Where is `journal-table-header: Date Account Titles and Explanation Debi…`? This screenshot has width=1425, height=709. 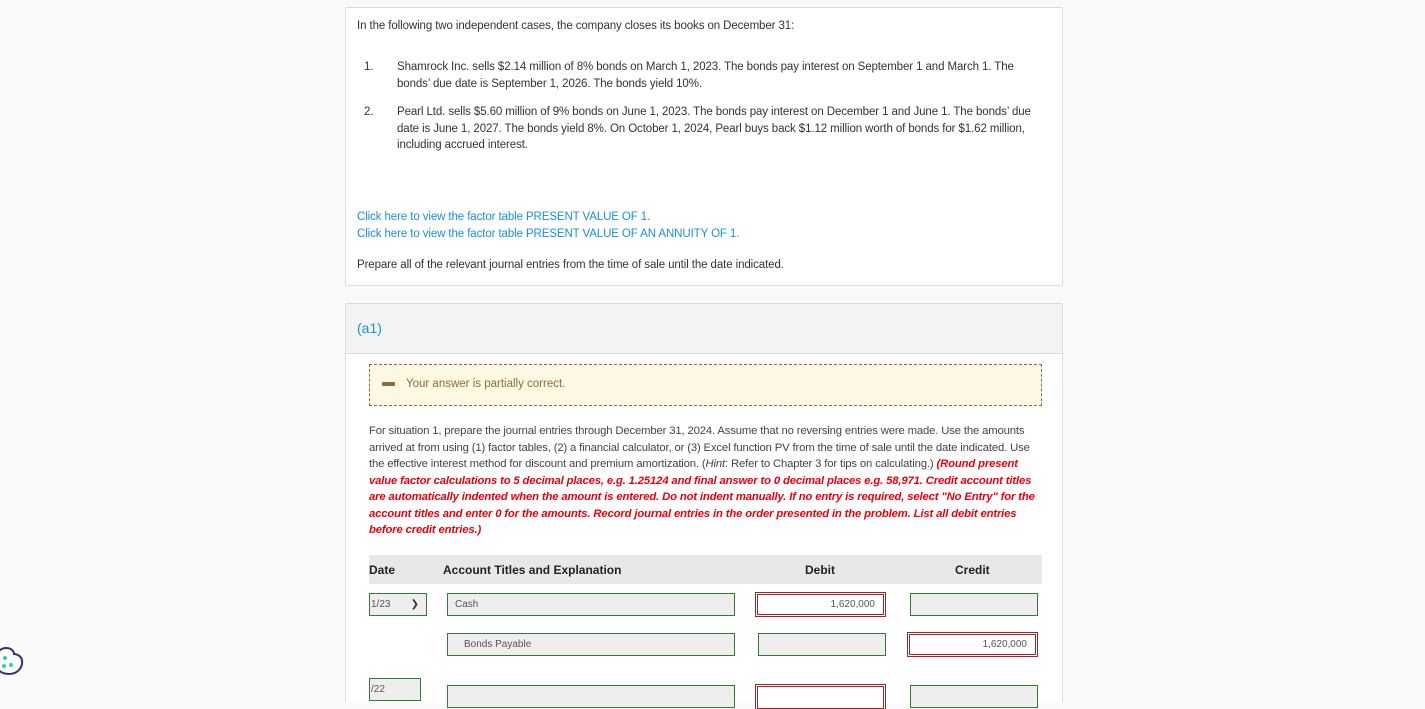
journal-table-header: Date Account Titles and Explanation Debi… is located at coordinates (705, 569).